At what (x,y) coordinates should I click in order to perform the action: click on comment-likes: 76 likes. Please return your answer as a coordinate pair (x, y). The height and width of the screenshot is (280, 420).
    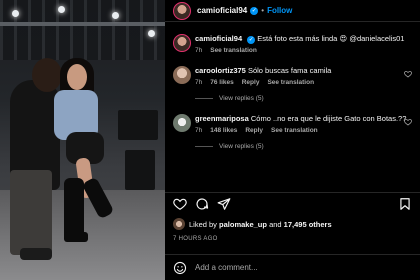
    Looking at the image, I should click on (222, 82).